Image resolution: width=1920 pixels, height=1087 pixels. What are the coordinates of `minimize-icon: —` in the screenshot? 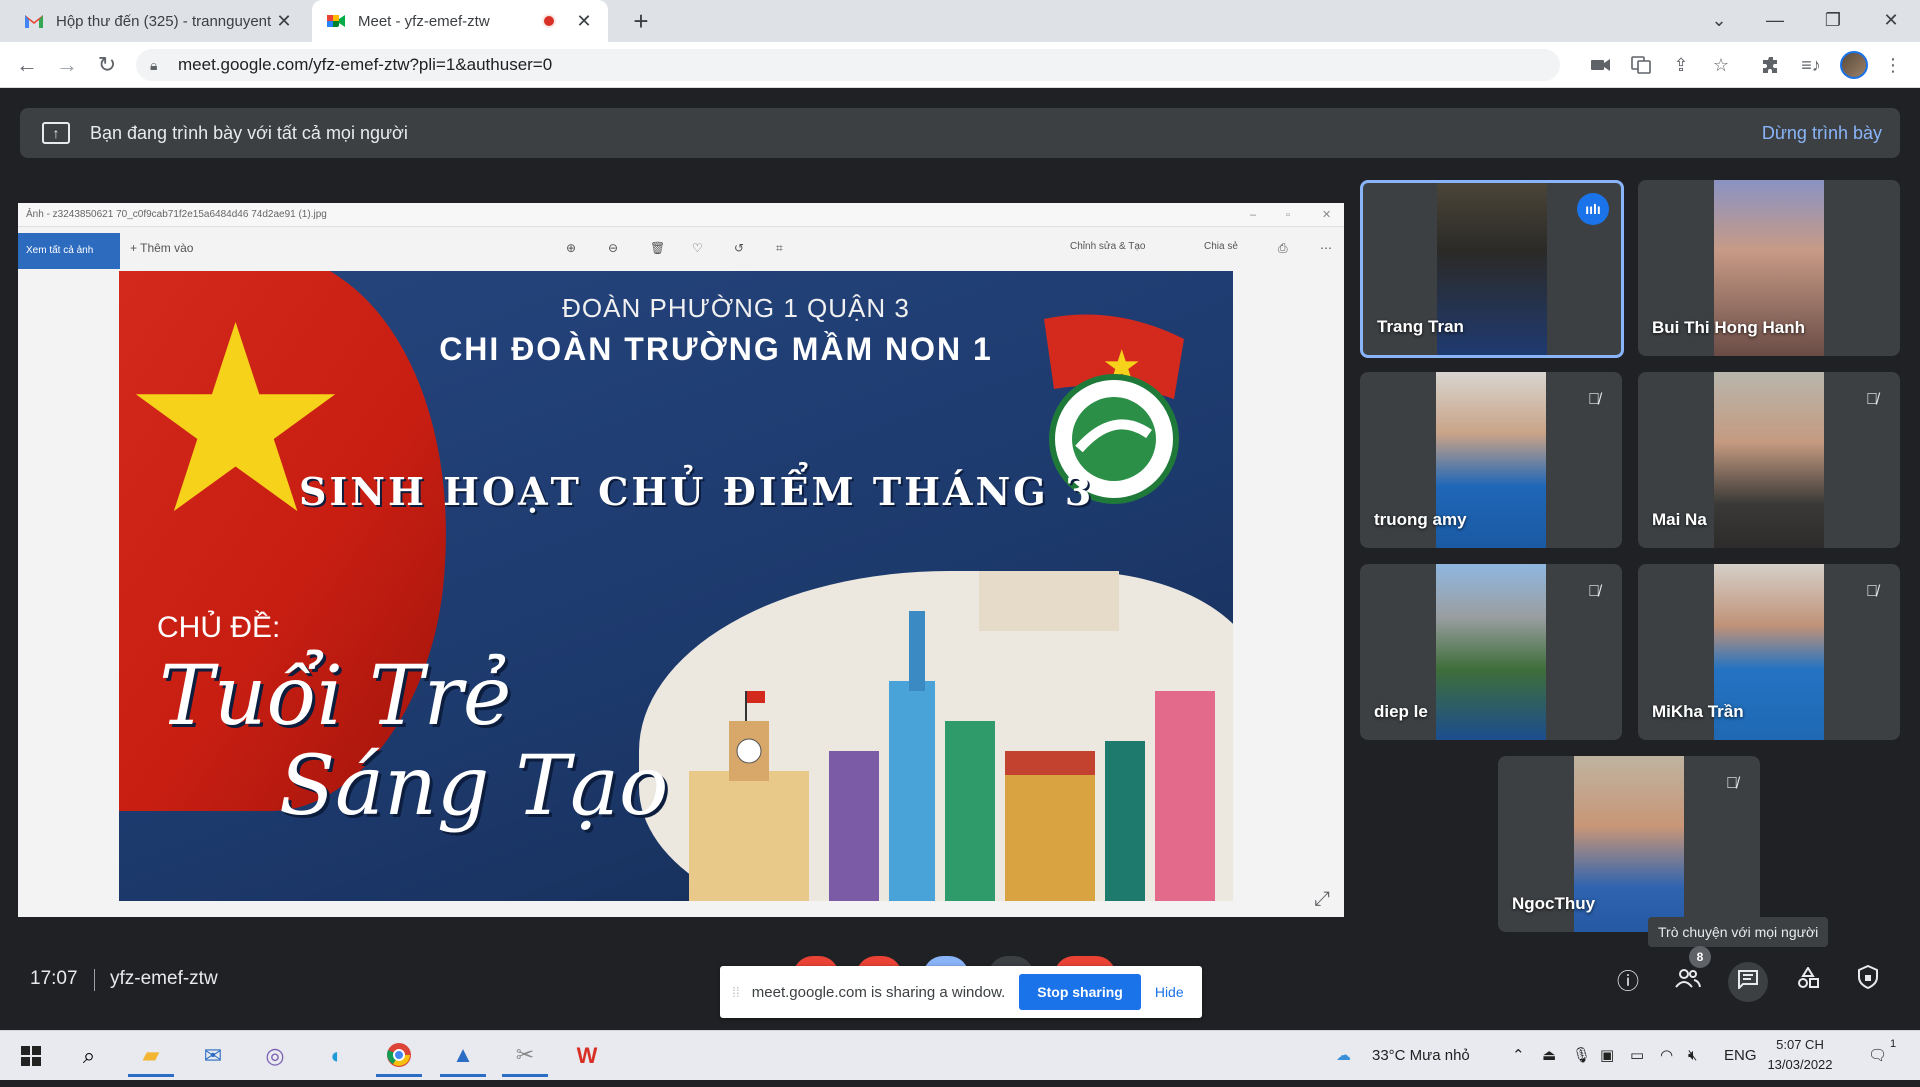 It's located at (1775, 21).